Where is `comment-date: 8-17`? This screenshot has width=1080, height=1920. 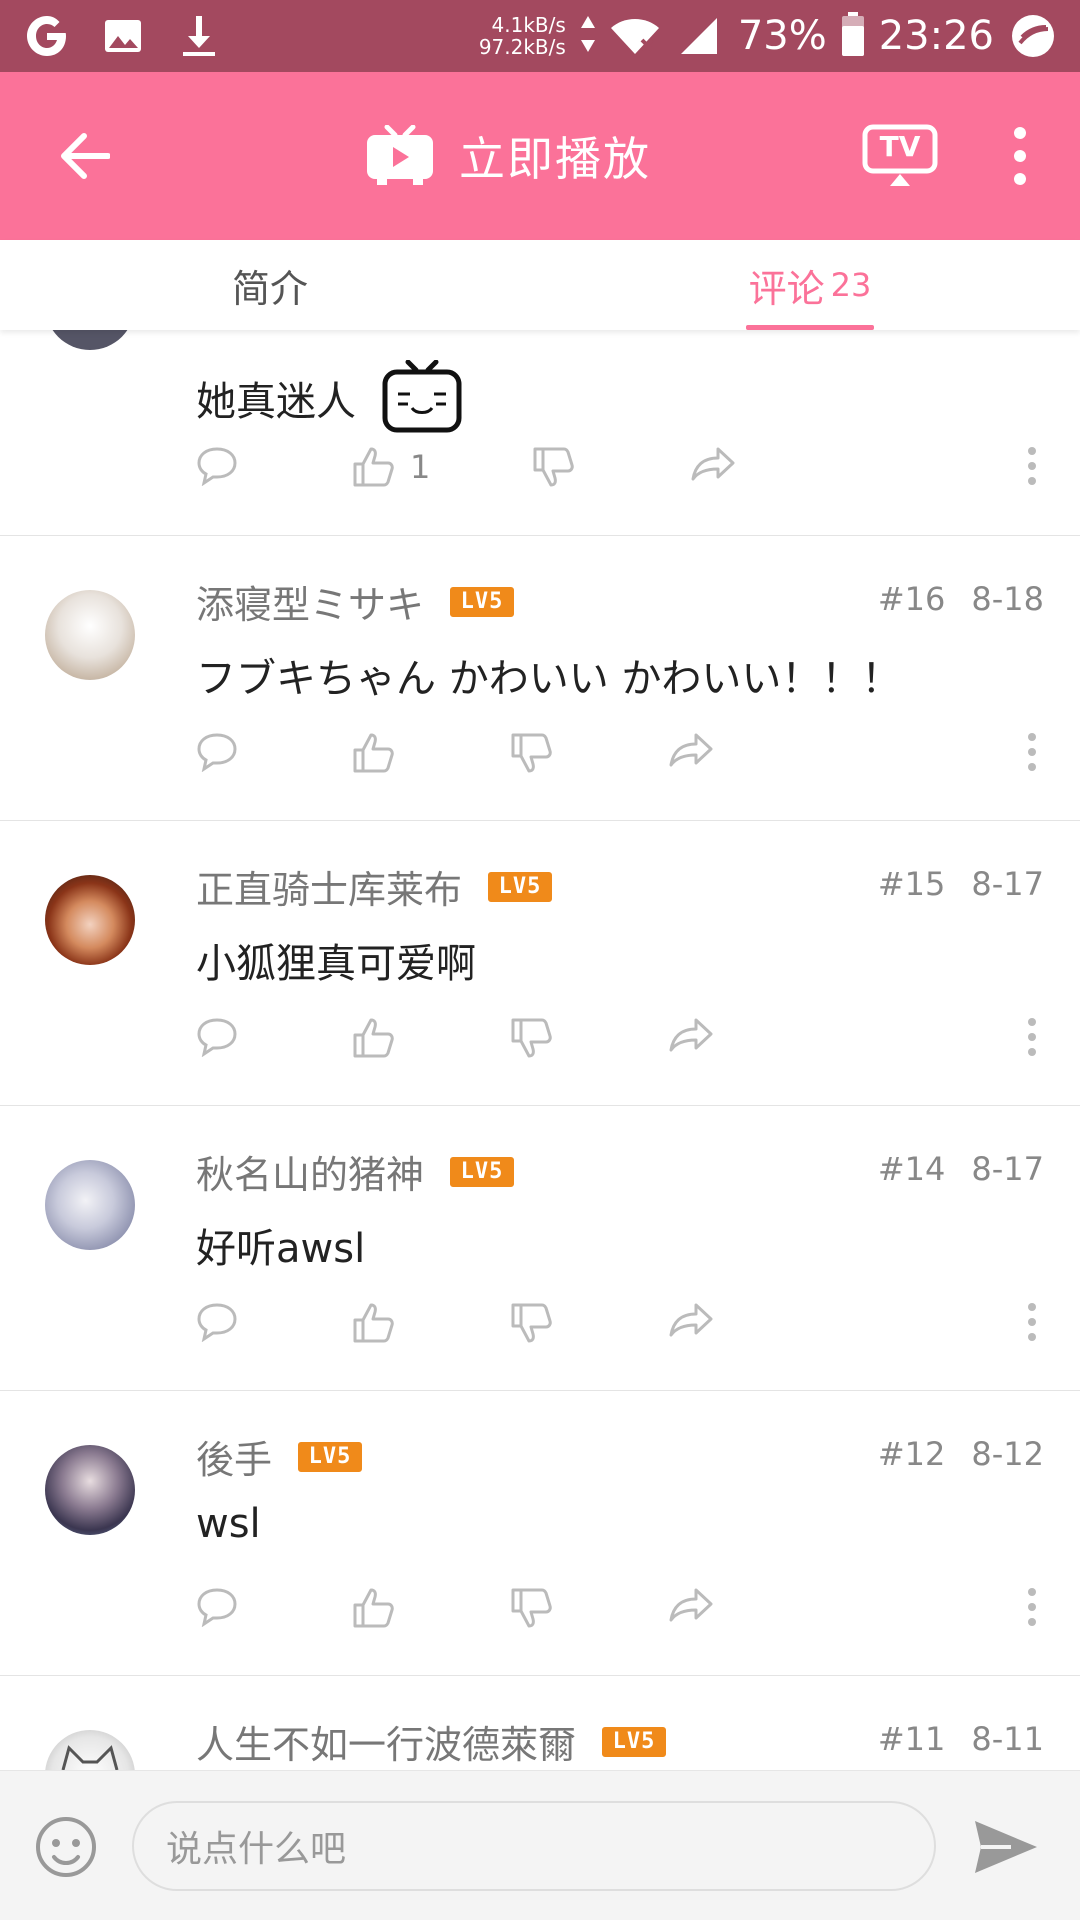
comment-date: 8-17 is located at coordinates (1007, 884).